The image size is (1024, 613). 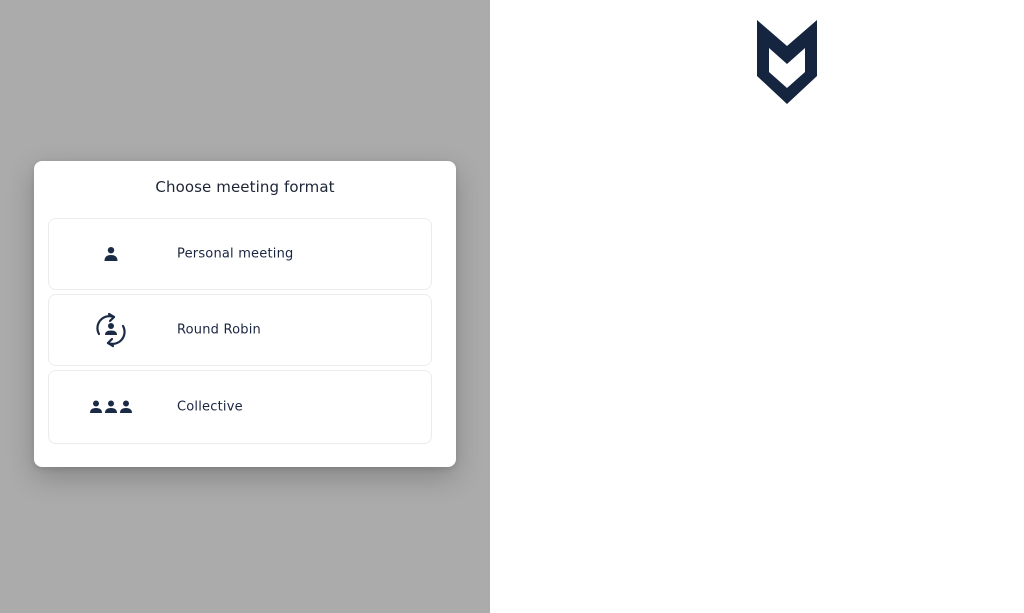 I want to click on option-label: Round Robin, so click(x=219, y=330).